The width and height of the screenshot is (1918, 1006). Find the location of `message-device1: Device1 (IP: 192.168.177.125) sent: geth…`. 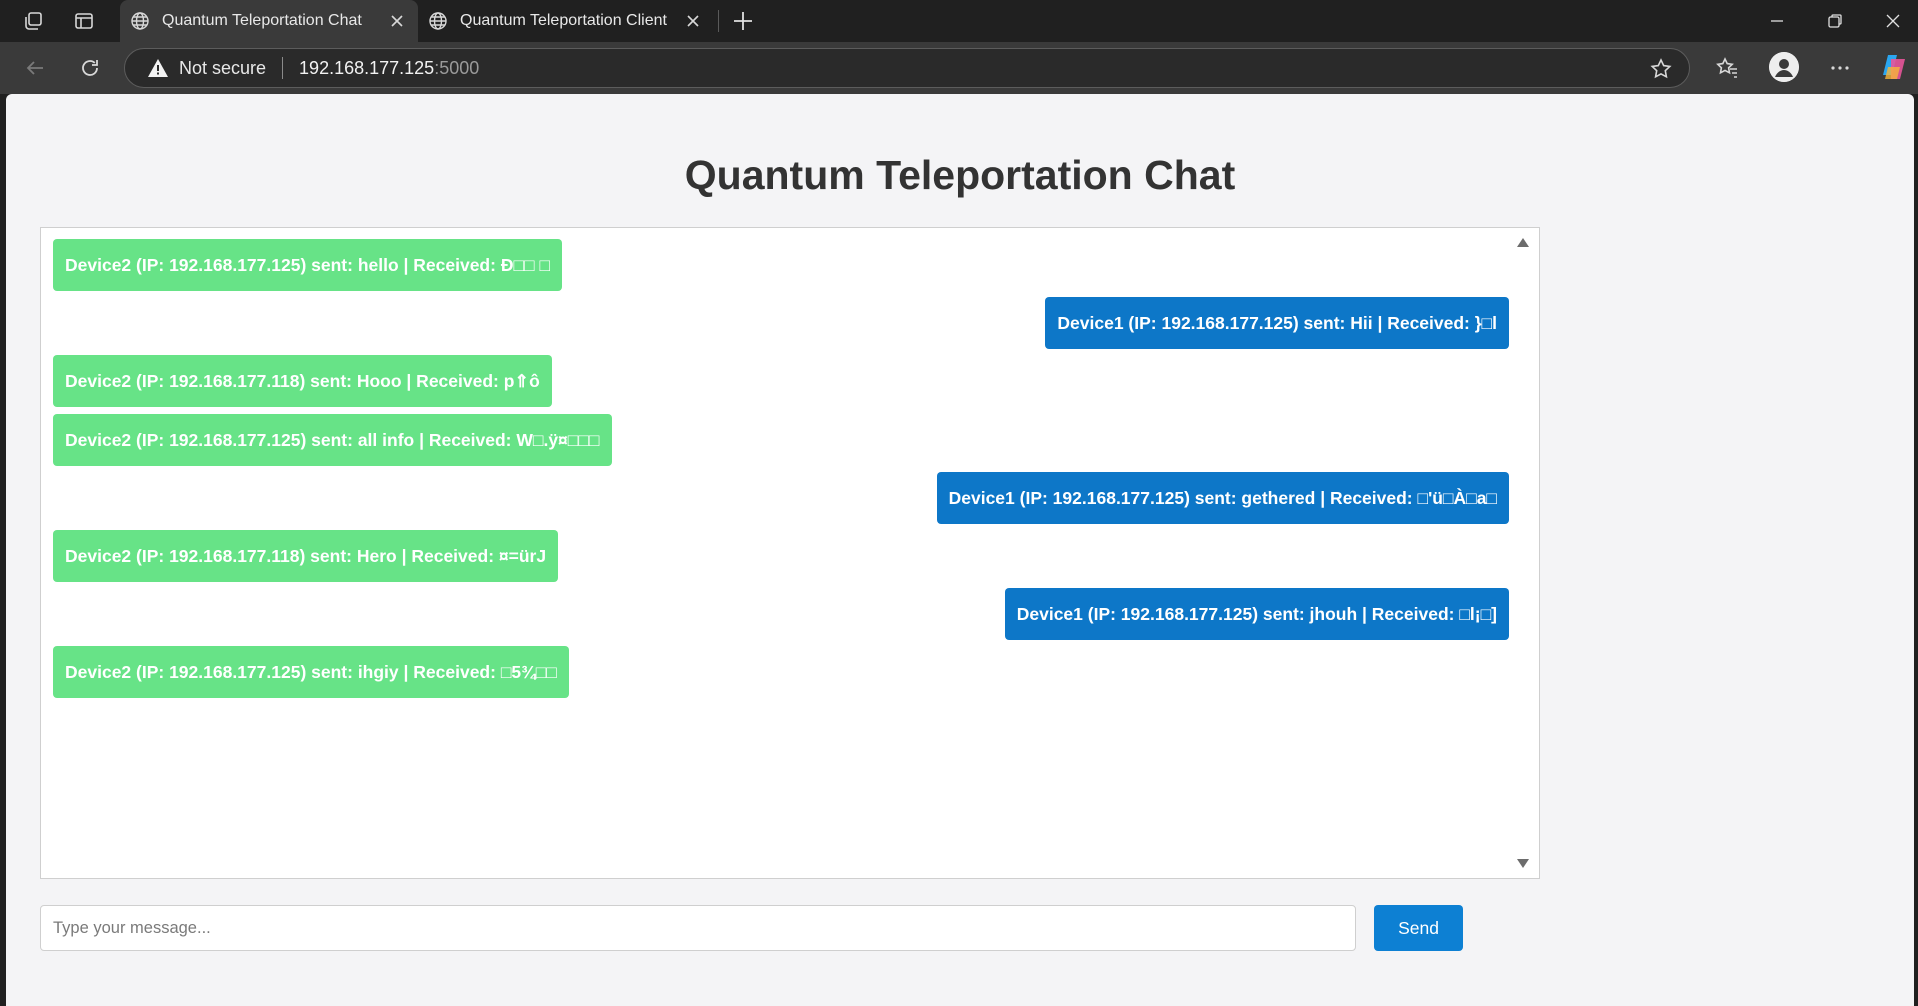

message-device1: Device1 (IP: 192.168.177.125) sent: geth… is located at coordinates (1222, 498).